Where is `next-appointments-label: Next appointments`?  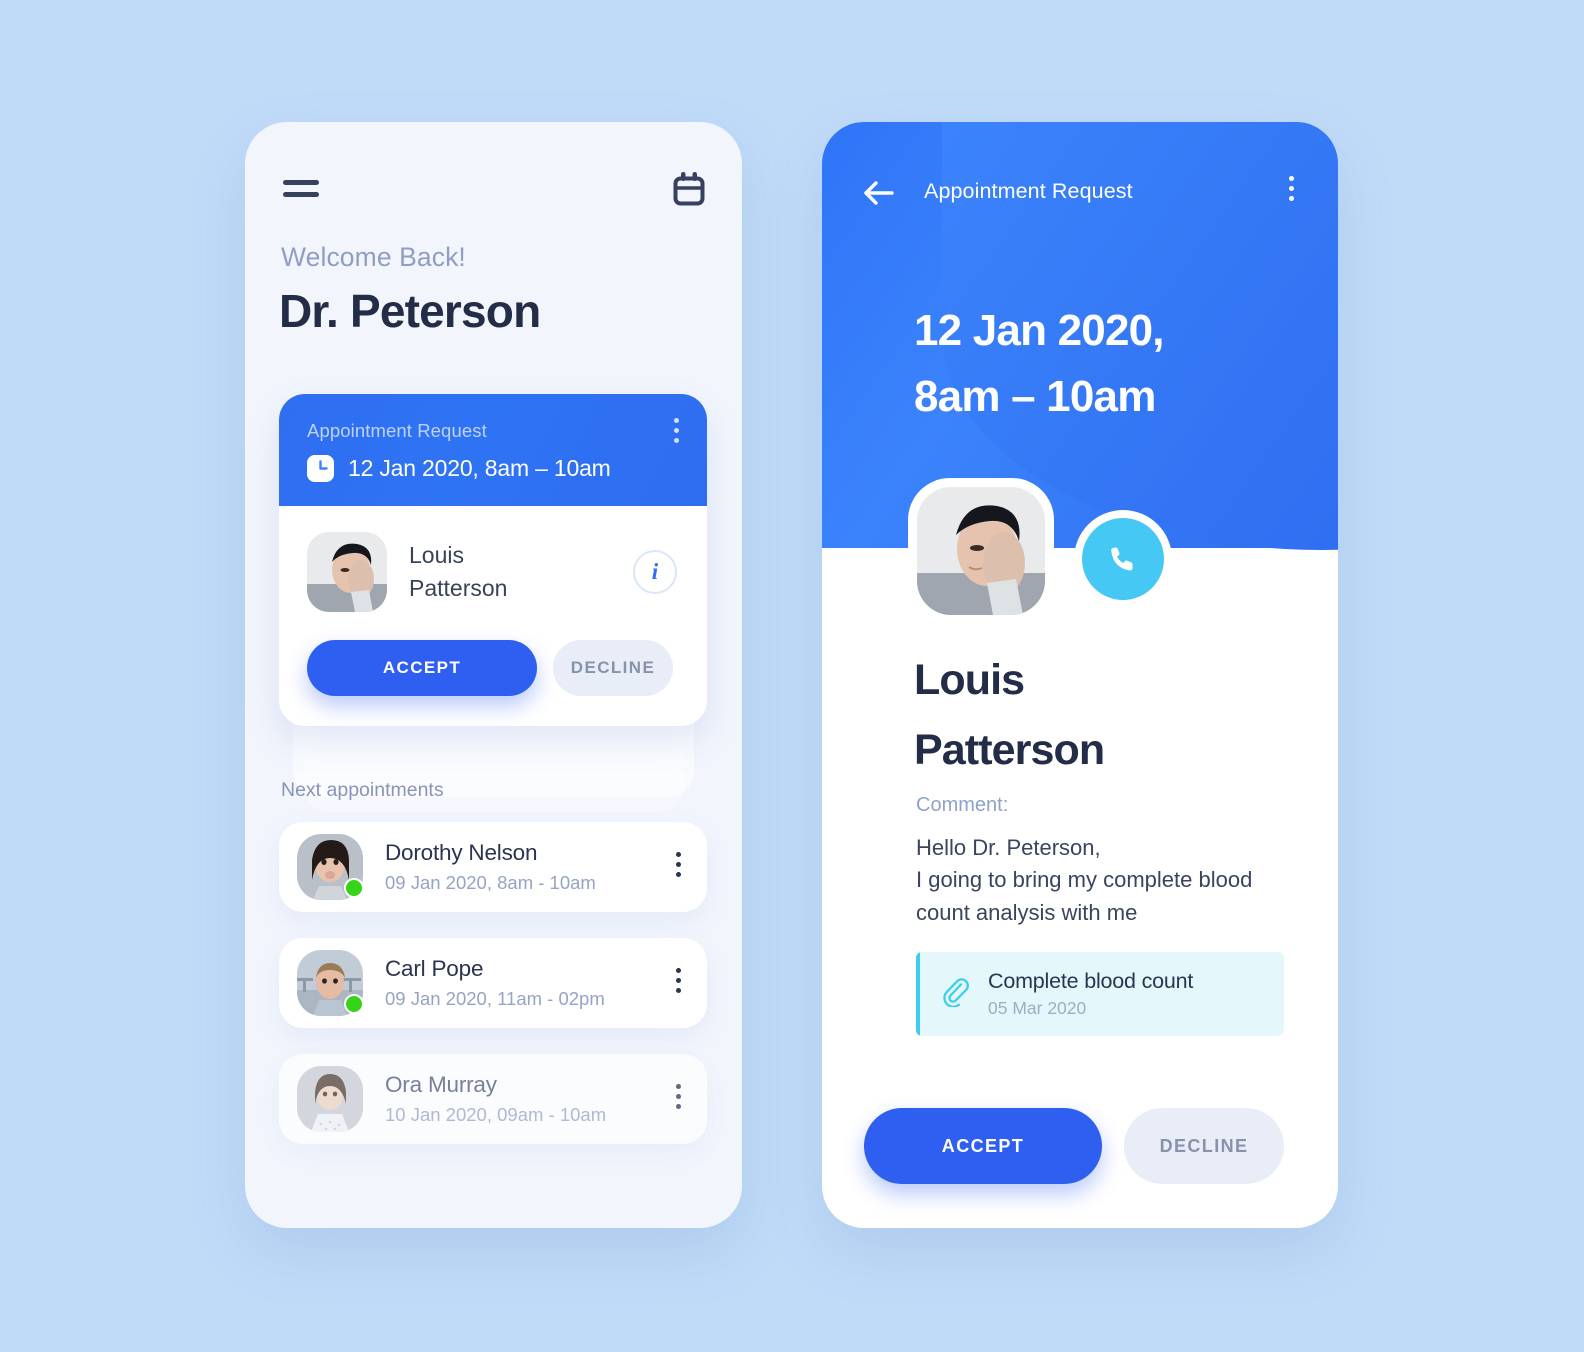 next-appointments-label: Next appointments is located at coordinates (362, 790).